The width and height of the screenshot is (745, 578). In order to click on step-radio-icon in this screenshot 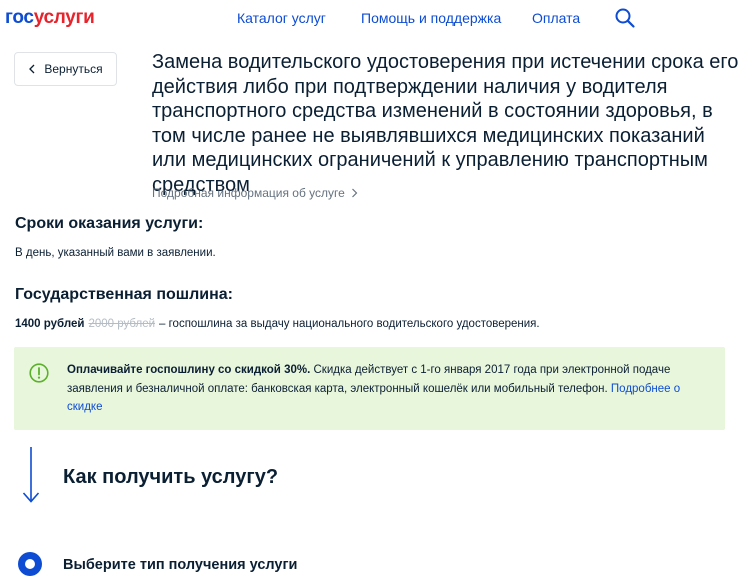, I will do `click(30, 564)`.